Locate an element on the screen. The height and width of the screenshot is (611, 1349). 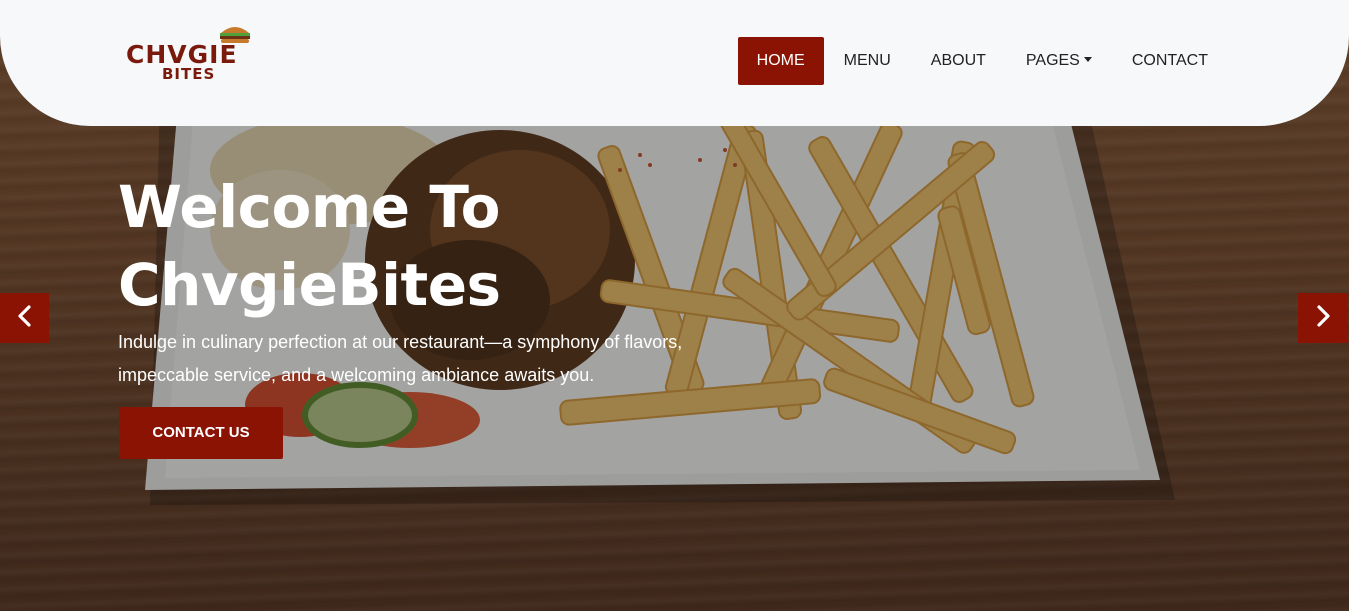
hero-title: Welcome To ChvgieBites is located at coordinates (418, 246).